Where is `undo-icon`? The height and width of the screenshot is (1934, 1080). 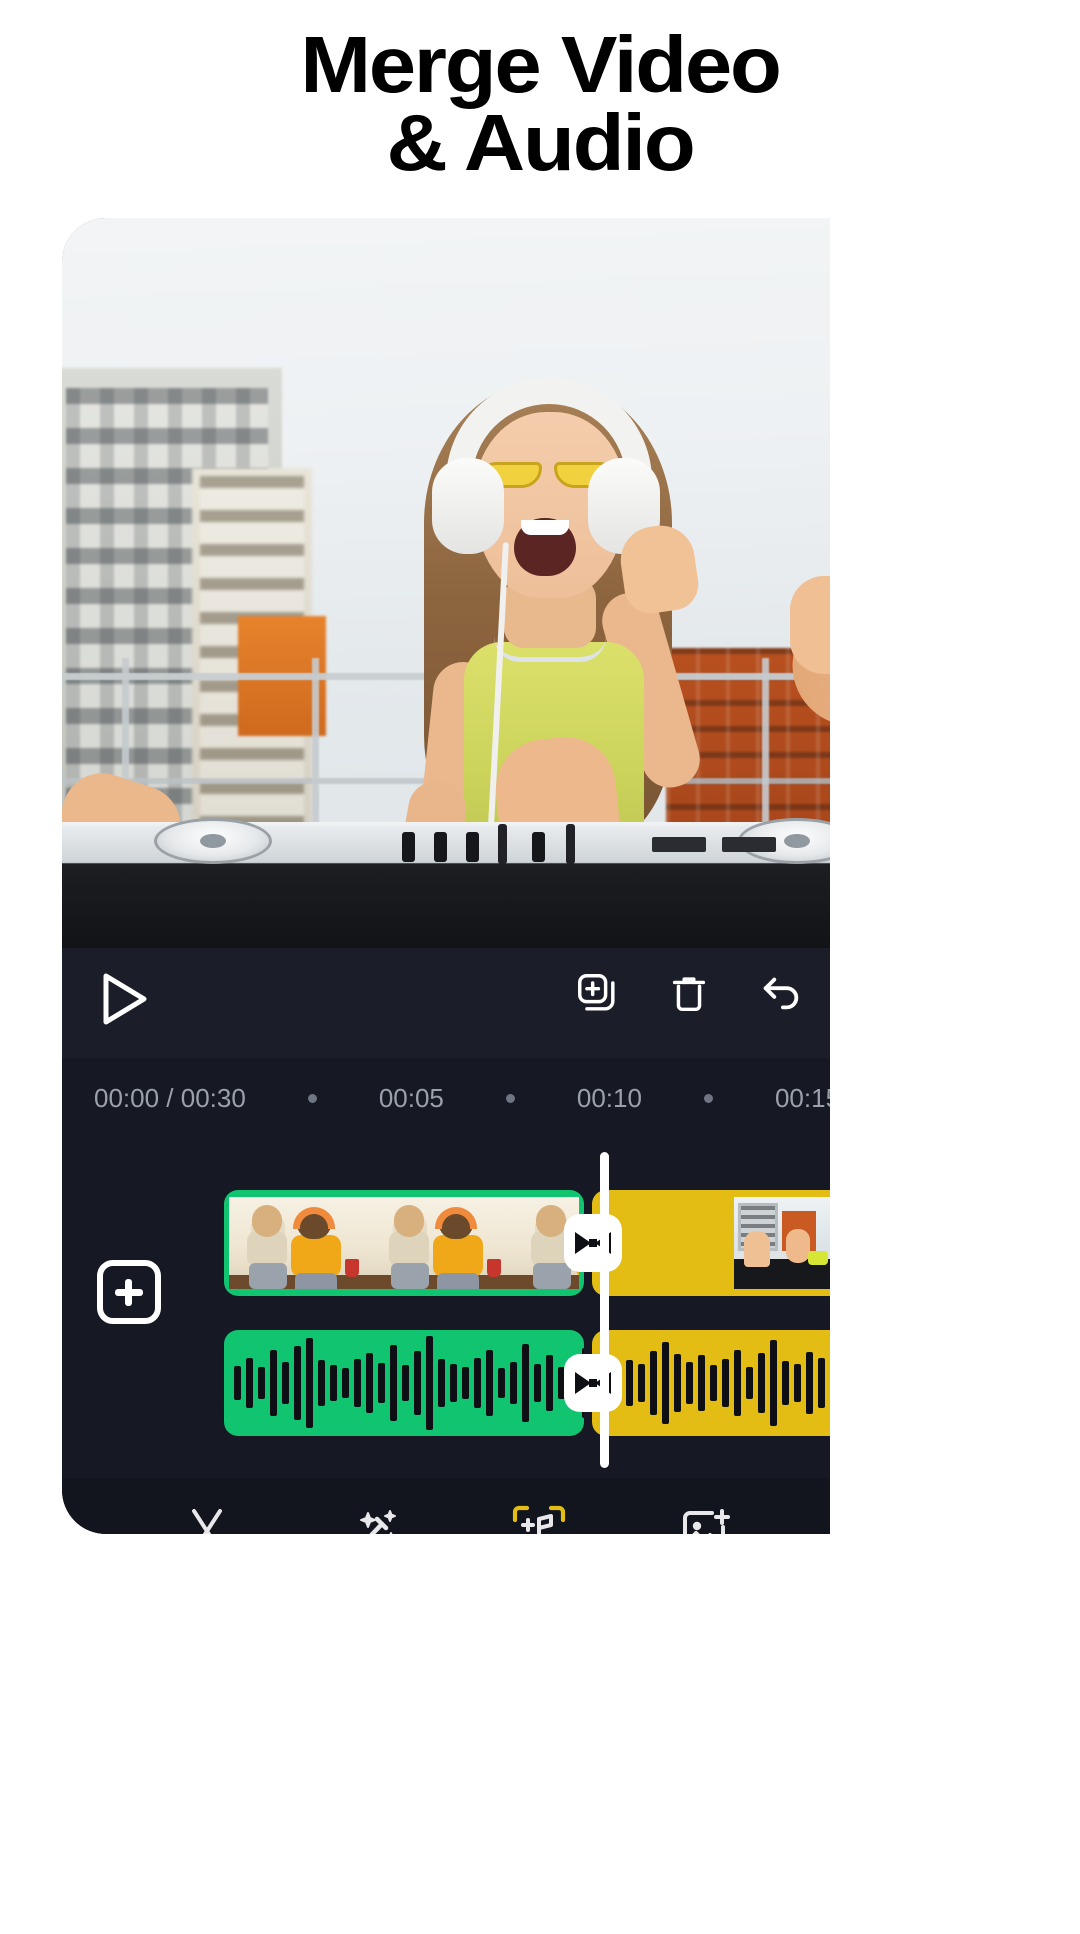 undo-icon is located at coordinates (781, 993).